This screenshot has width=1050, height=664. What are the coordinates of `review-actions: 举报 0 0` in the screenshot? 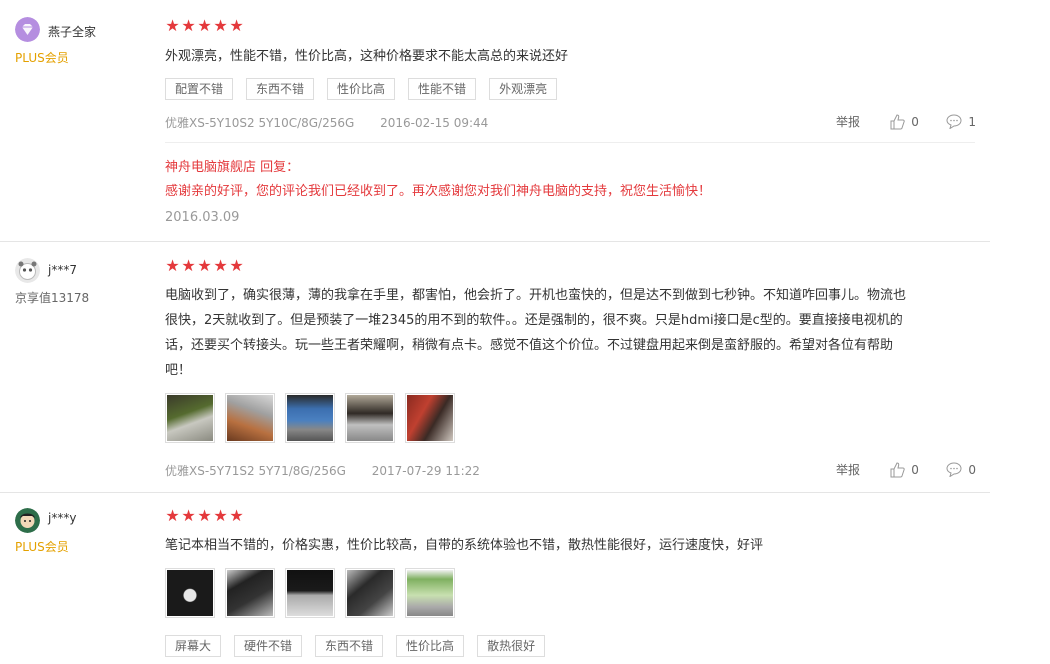 It's located at (906, 469).